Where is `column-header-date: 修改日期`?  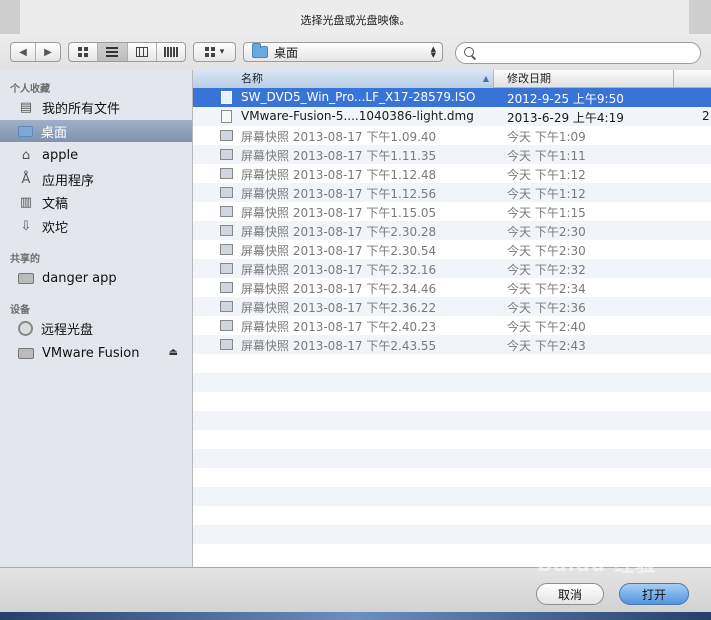 column-header-date: 修改日期 is located at coordinates (529, 79).